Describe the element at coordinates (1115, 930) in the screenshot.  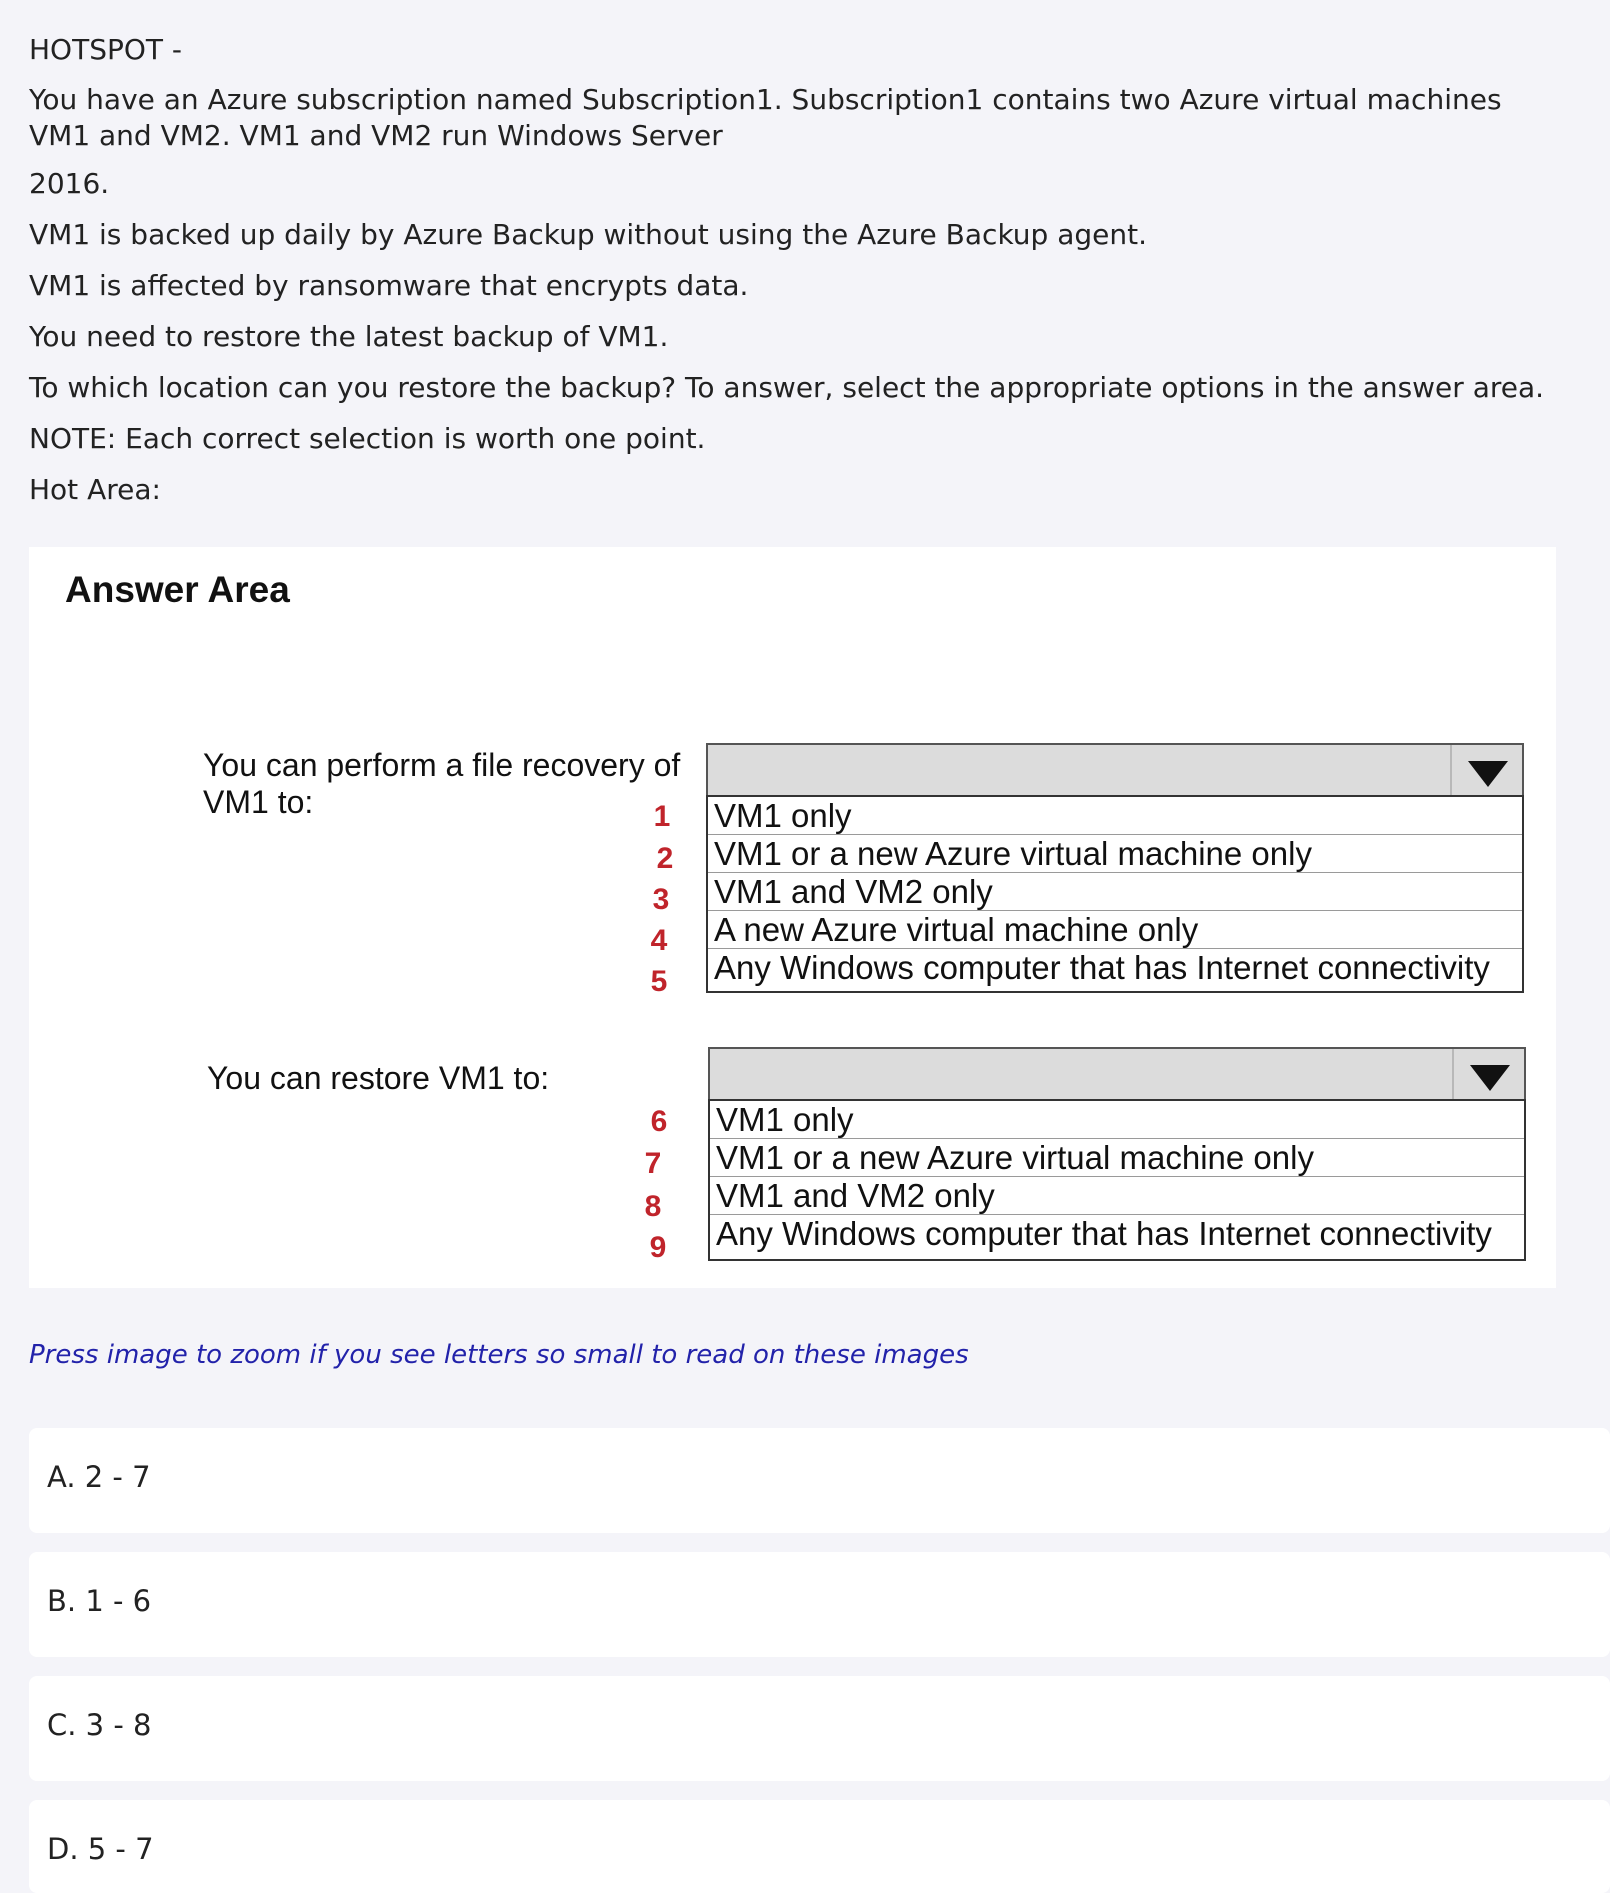
I see `dropdown-option: A new Azure virtual machine only` at that location.